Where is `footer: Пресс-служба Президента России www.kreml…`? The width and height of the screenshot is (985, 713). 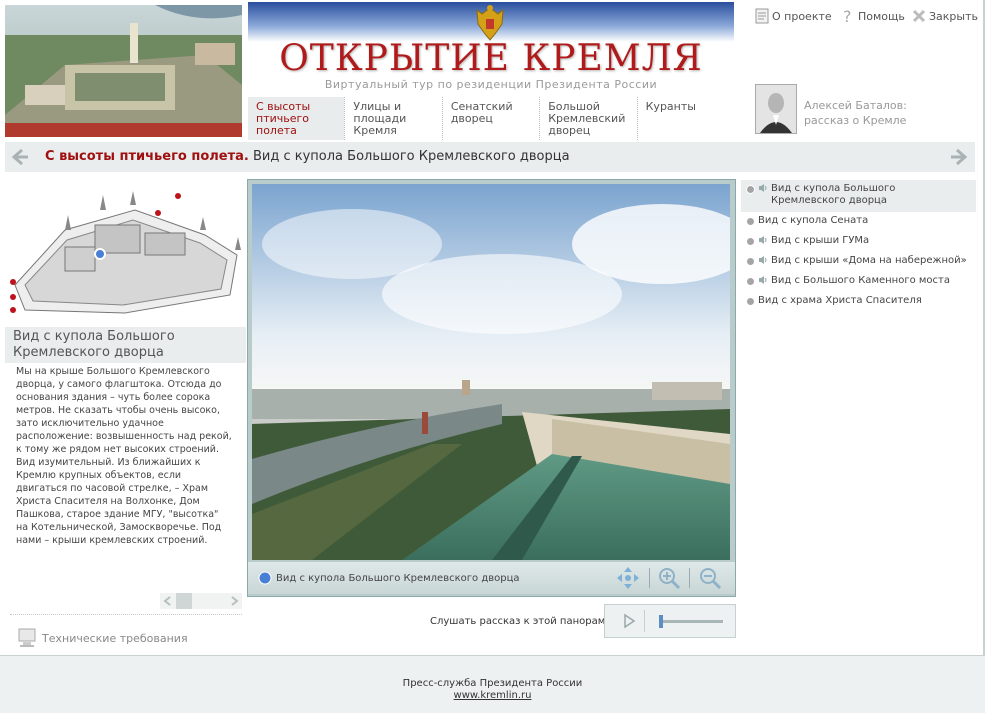 footer: Пресс-служба Президента России www.kreml… is located at coordinates (492, 684).